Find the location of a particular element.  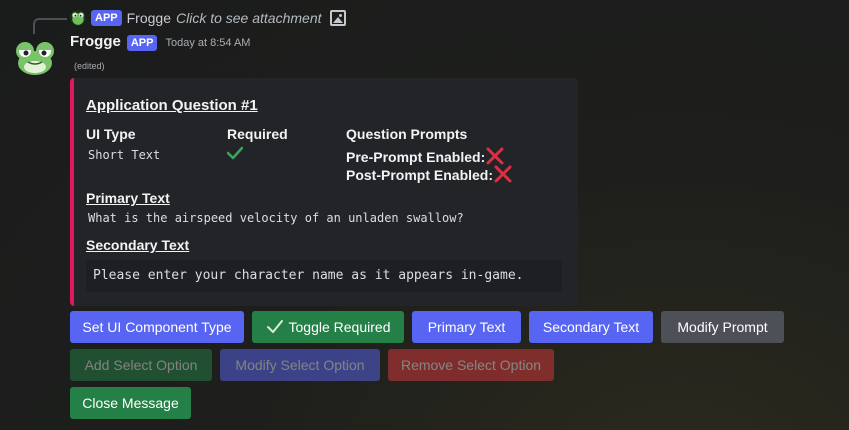

modify-prompt-button: Modify Prompt is located at coordinates (722, 327).